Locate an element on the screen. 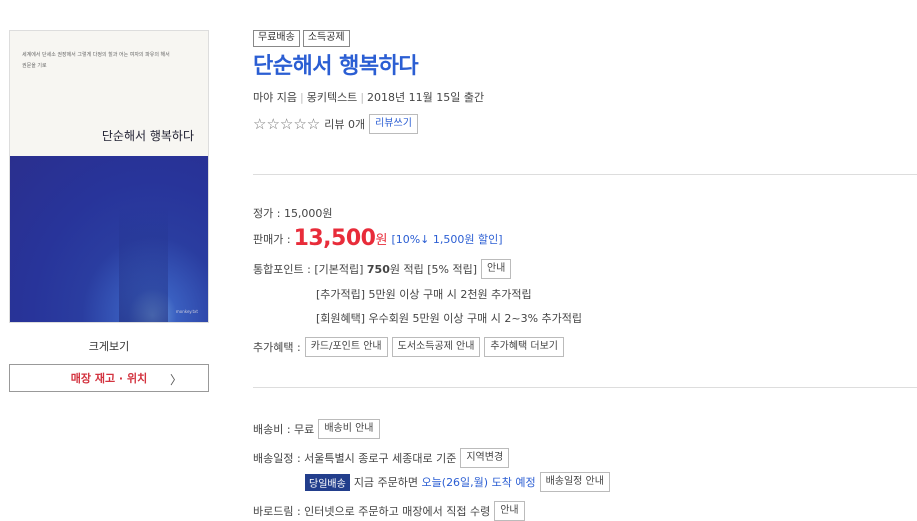 The image size is (917, 521). order-now-text: 지금 주문하면 is located at coordinates (386, 482).